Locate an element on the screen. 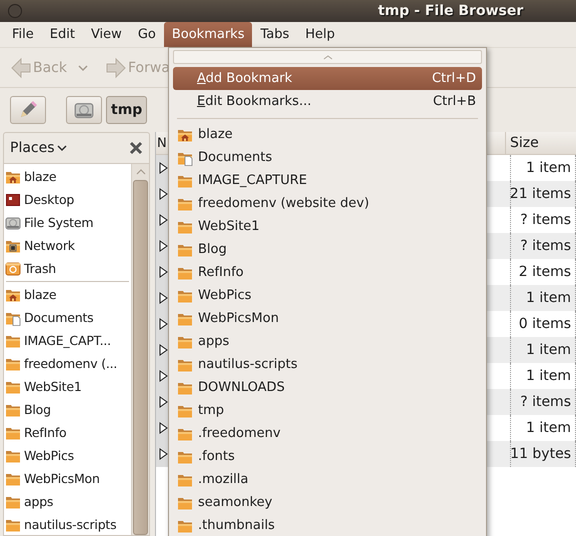 This screenshot has width=576, height=536. sidebar-item: WebPicsMon is located at coordinates (67, 478).